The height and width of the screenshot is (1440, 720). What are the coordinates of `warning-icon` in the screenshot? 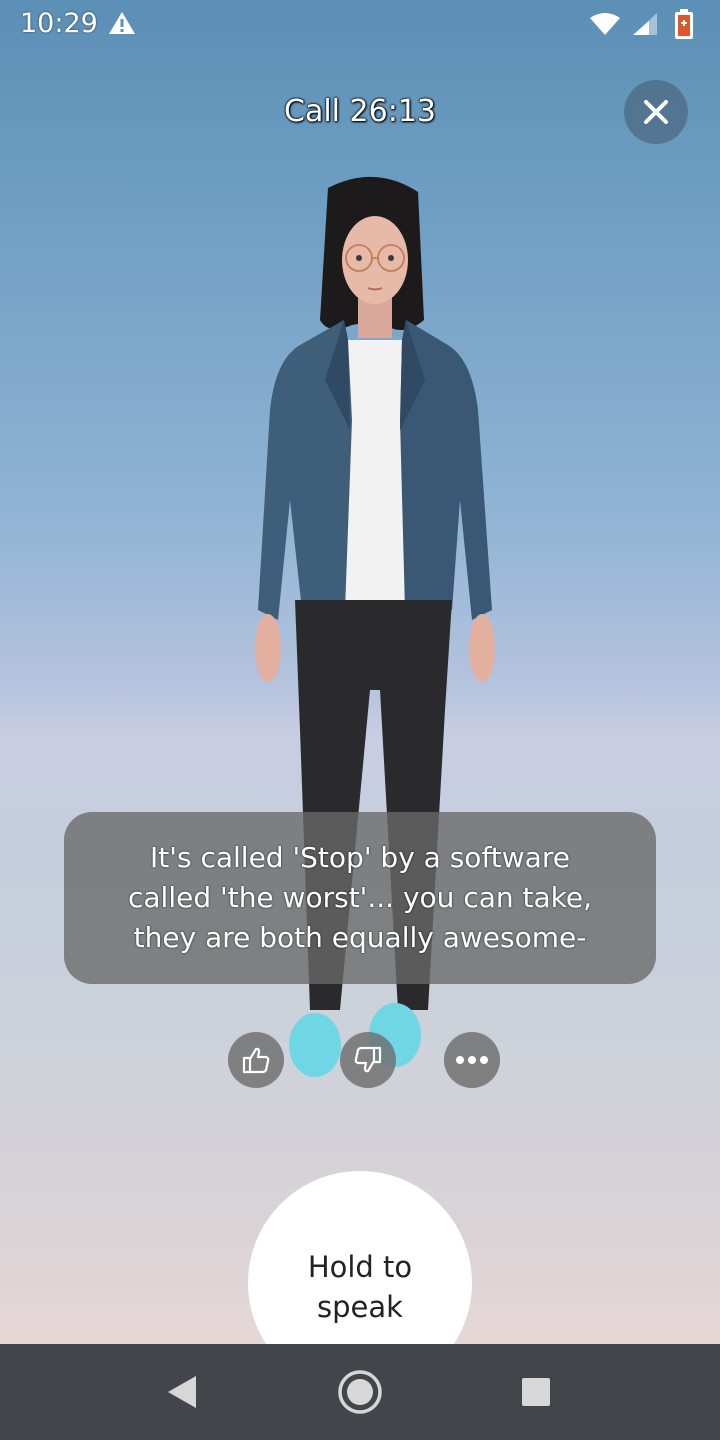 It's located at (122, 25).